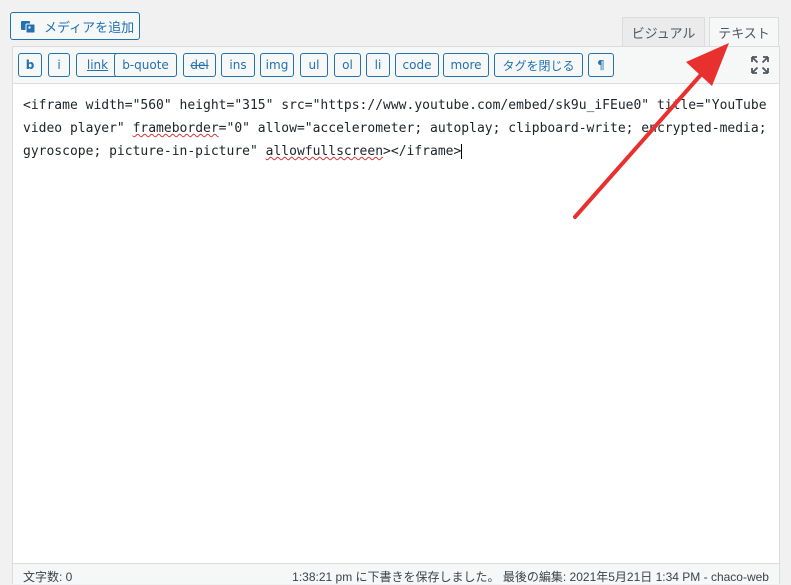 The width and height of the screenshot is (791, 585). I want to click on content-text-3: ></iframe>, so click(422, 151).